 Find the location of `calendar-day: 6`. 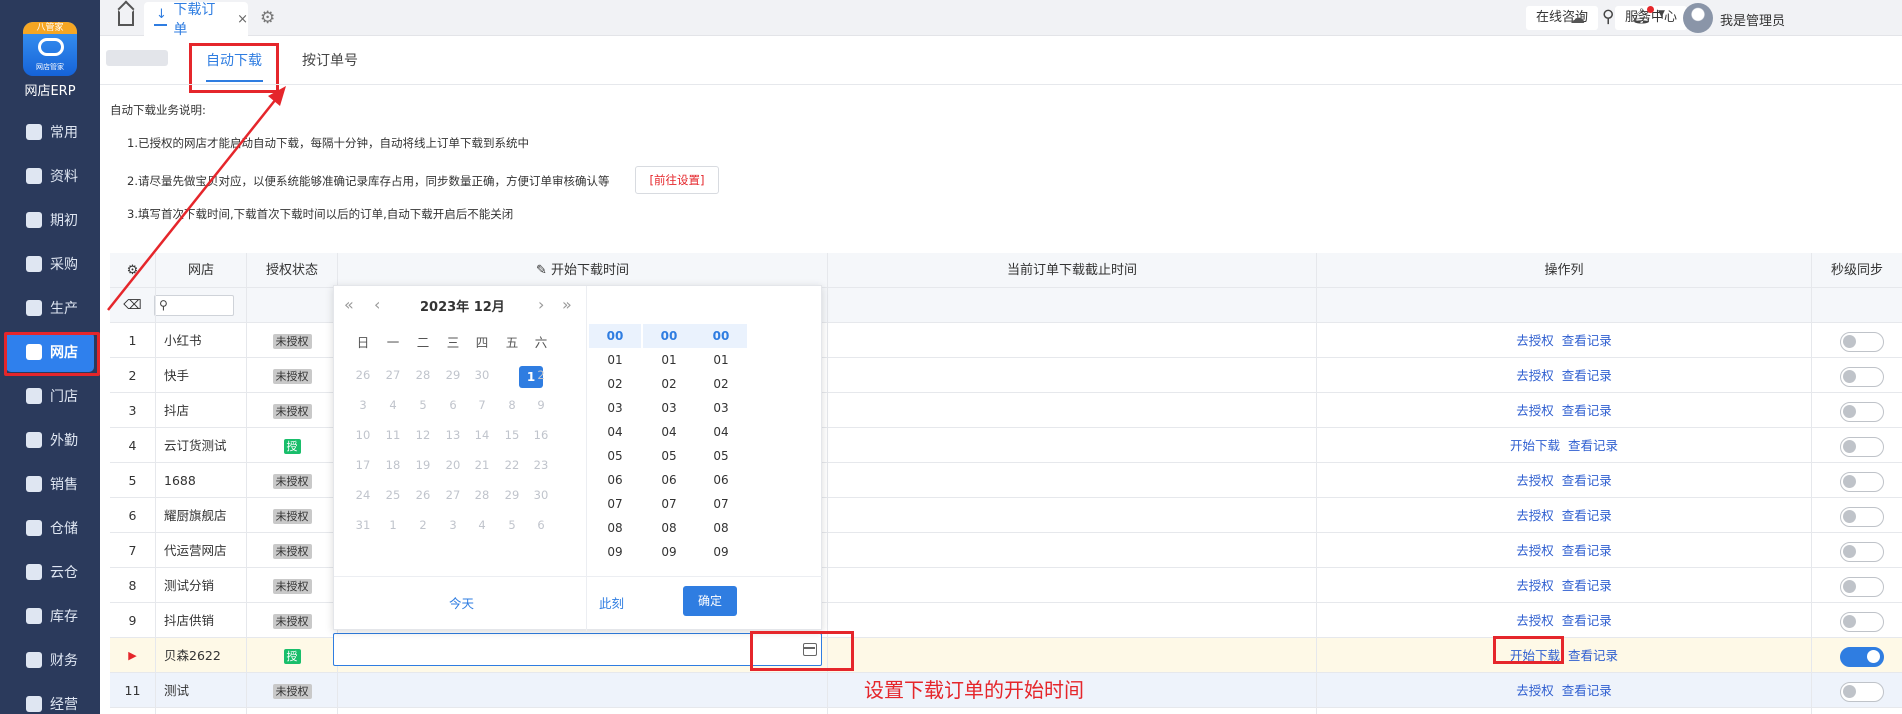

calendar-day: 6 is located at coordinates (541, 525).